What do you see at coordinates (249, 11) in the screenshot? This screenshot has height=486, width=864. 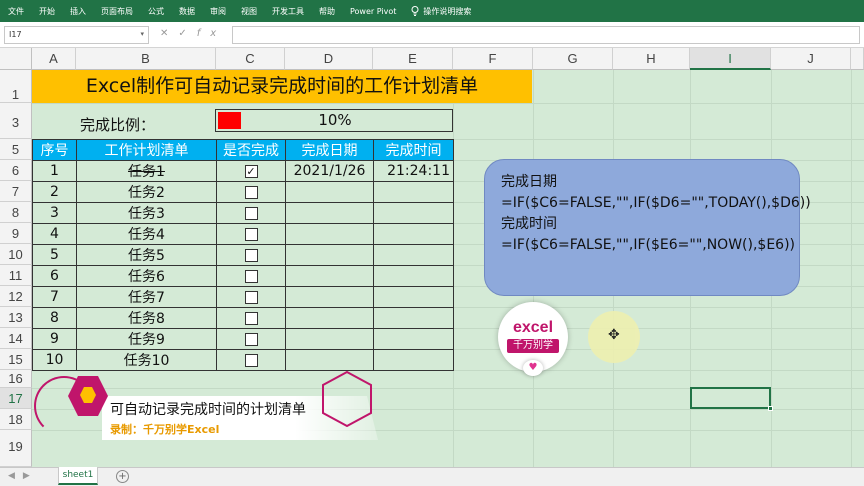 I see `ribbon-tab-view: 视图` at bounding box center [249, 11].